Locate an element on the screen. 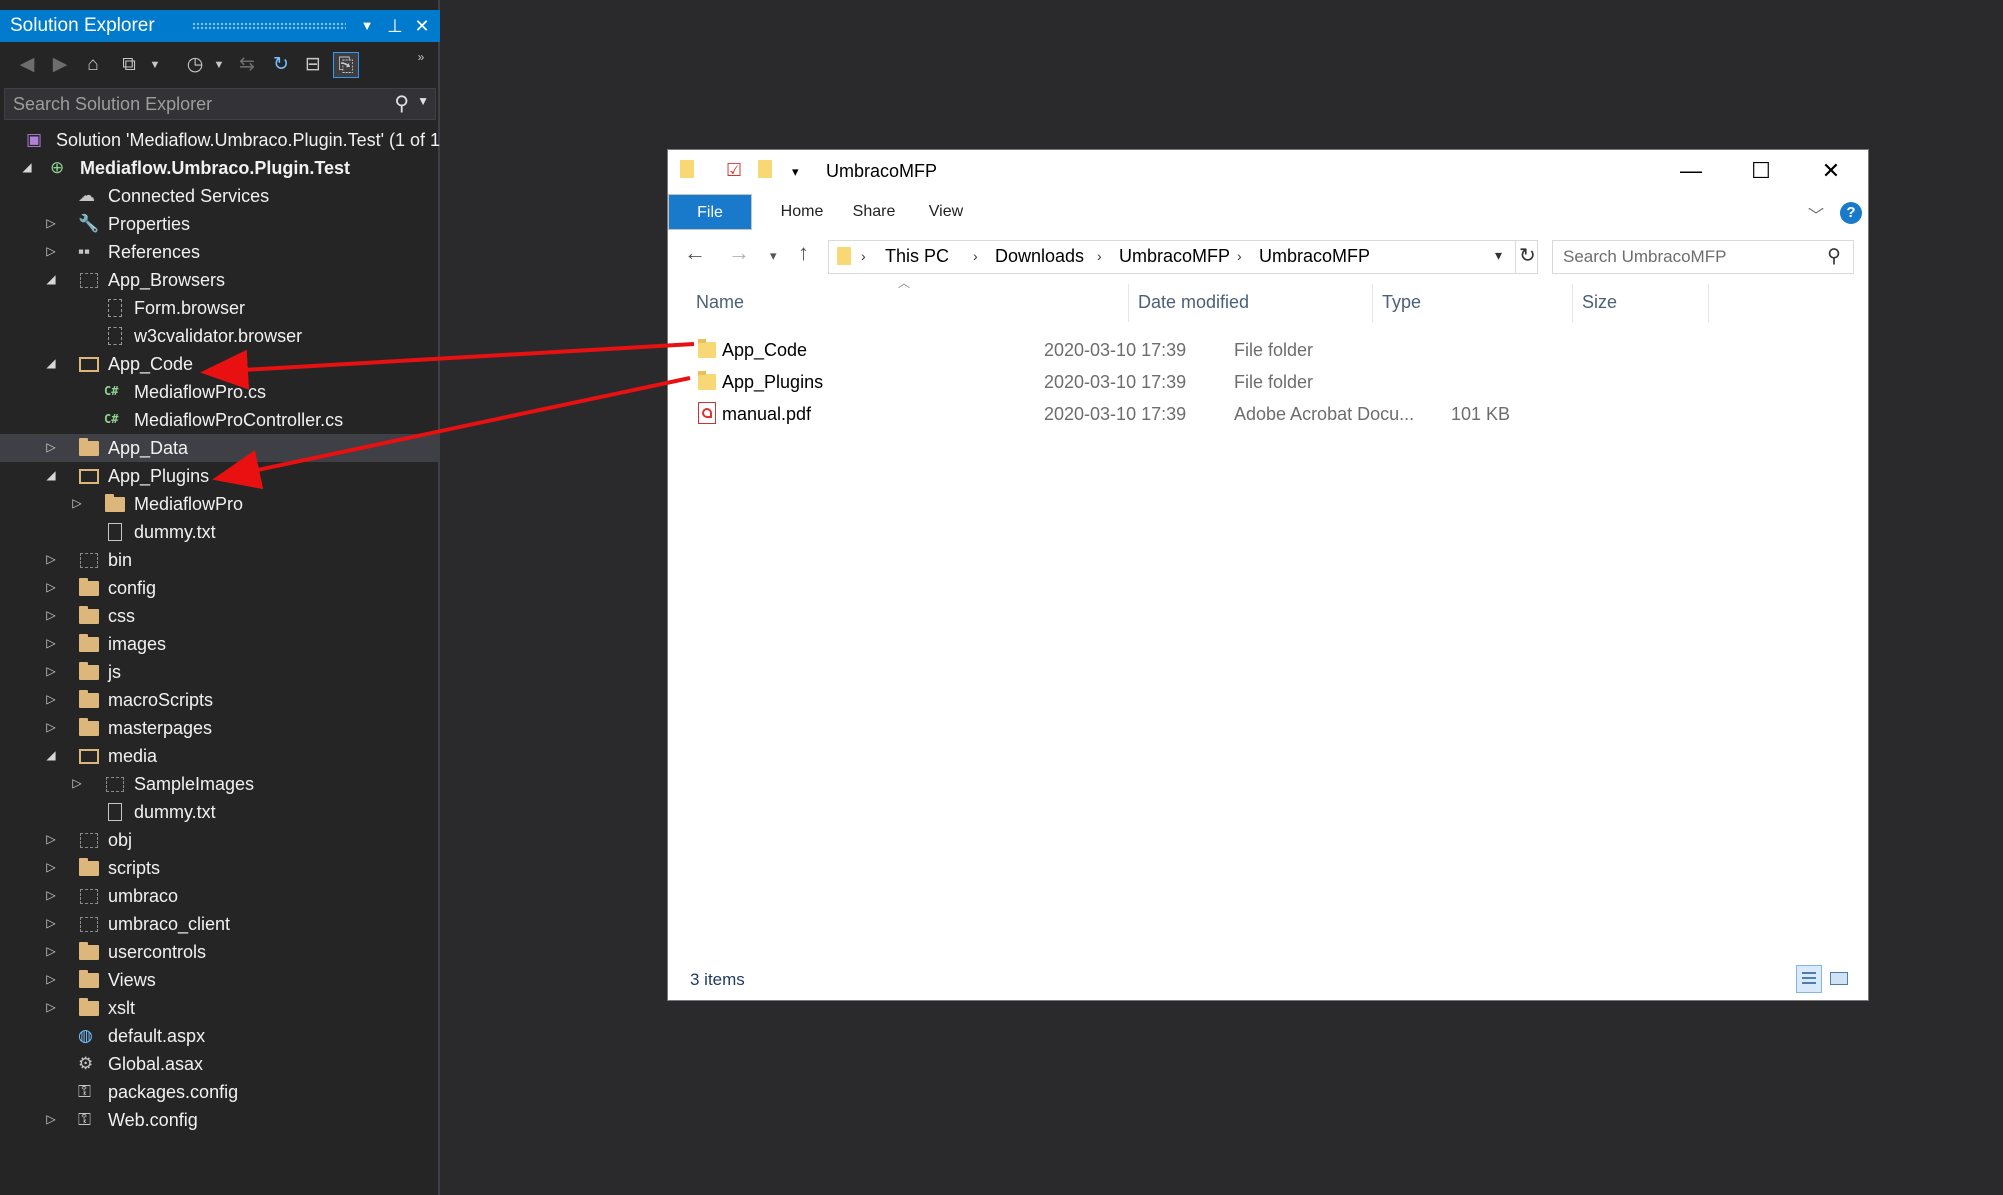 The width and height of the screenshot is (2003, 1195). help-icon: ? is located at coordinates (1851, 213).